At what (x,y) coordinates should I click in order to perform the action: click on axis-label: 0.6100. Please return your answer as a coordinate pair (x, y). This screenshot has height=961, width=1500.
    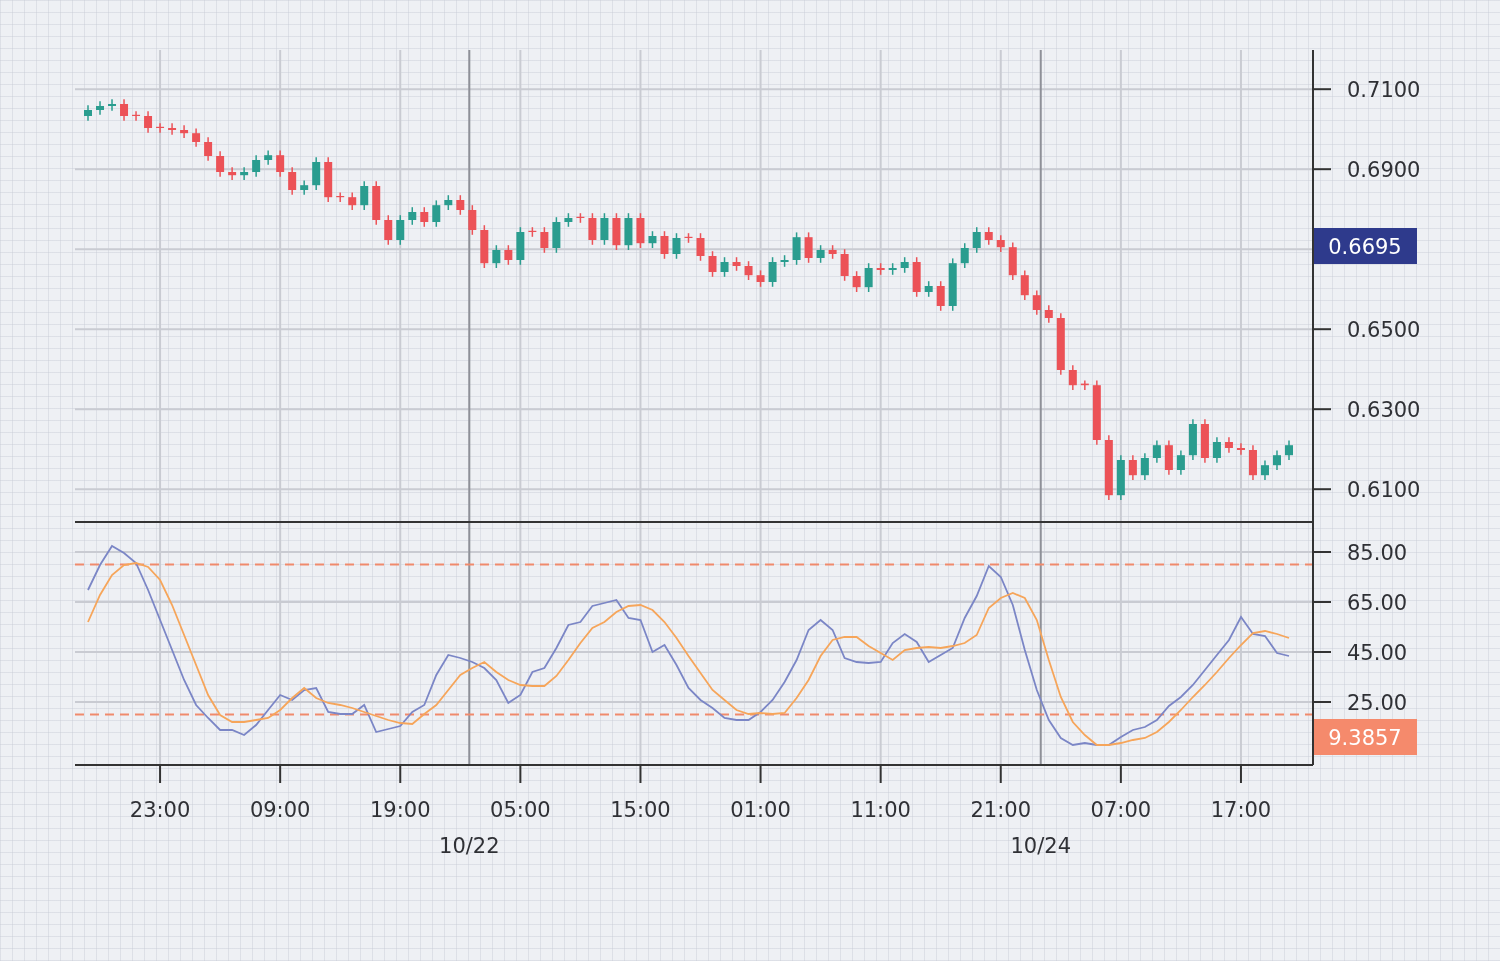
    Looking at the image, I should click on (1384, 490).